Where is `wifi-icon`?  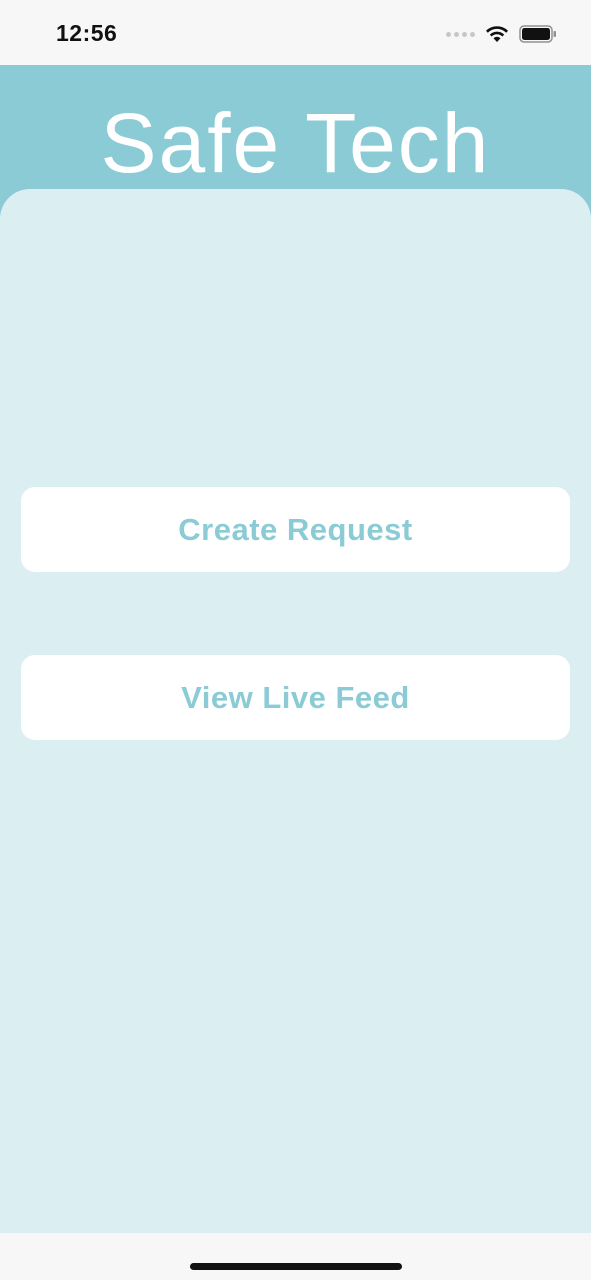
wifi-icon is located at coordinates (497, 34).